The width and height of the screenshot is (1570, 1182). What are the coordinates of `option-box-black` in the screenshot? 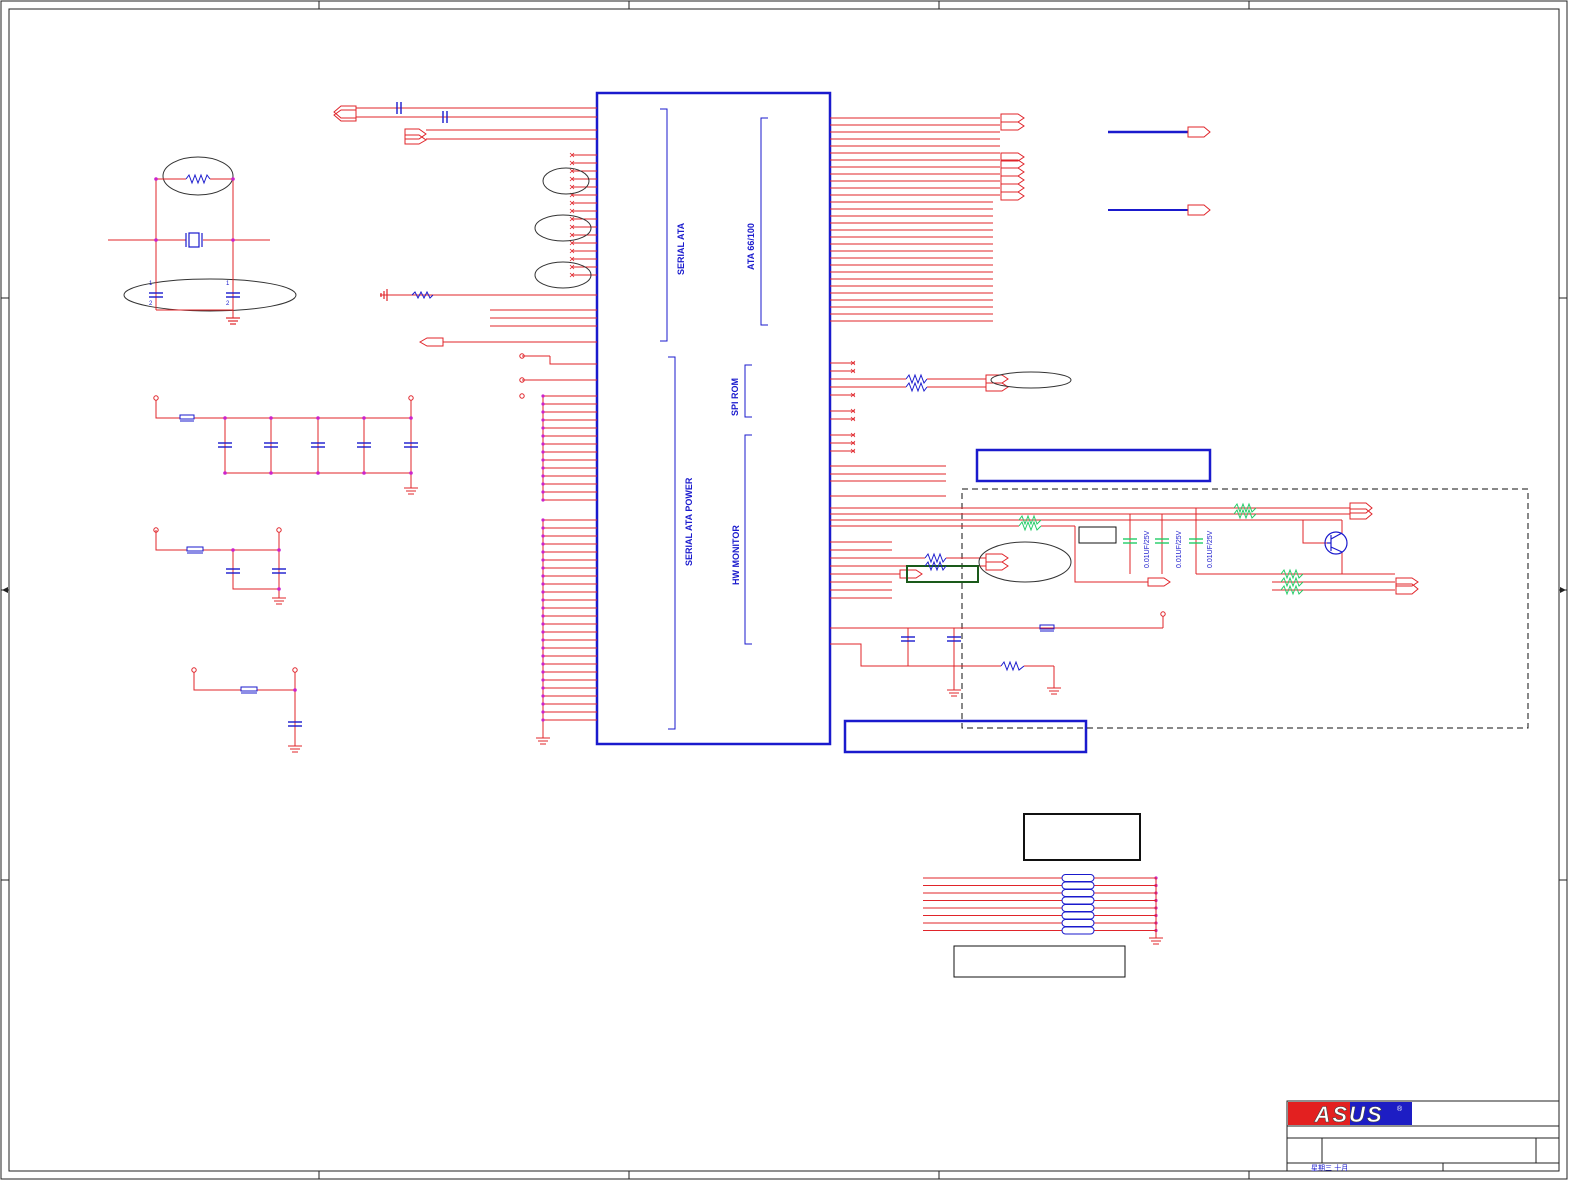 It's located at (1082, 837).